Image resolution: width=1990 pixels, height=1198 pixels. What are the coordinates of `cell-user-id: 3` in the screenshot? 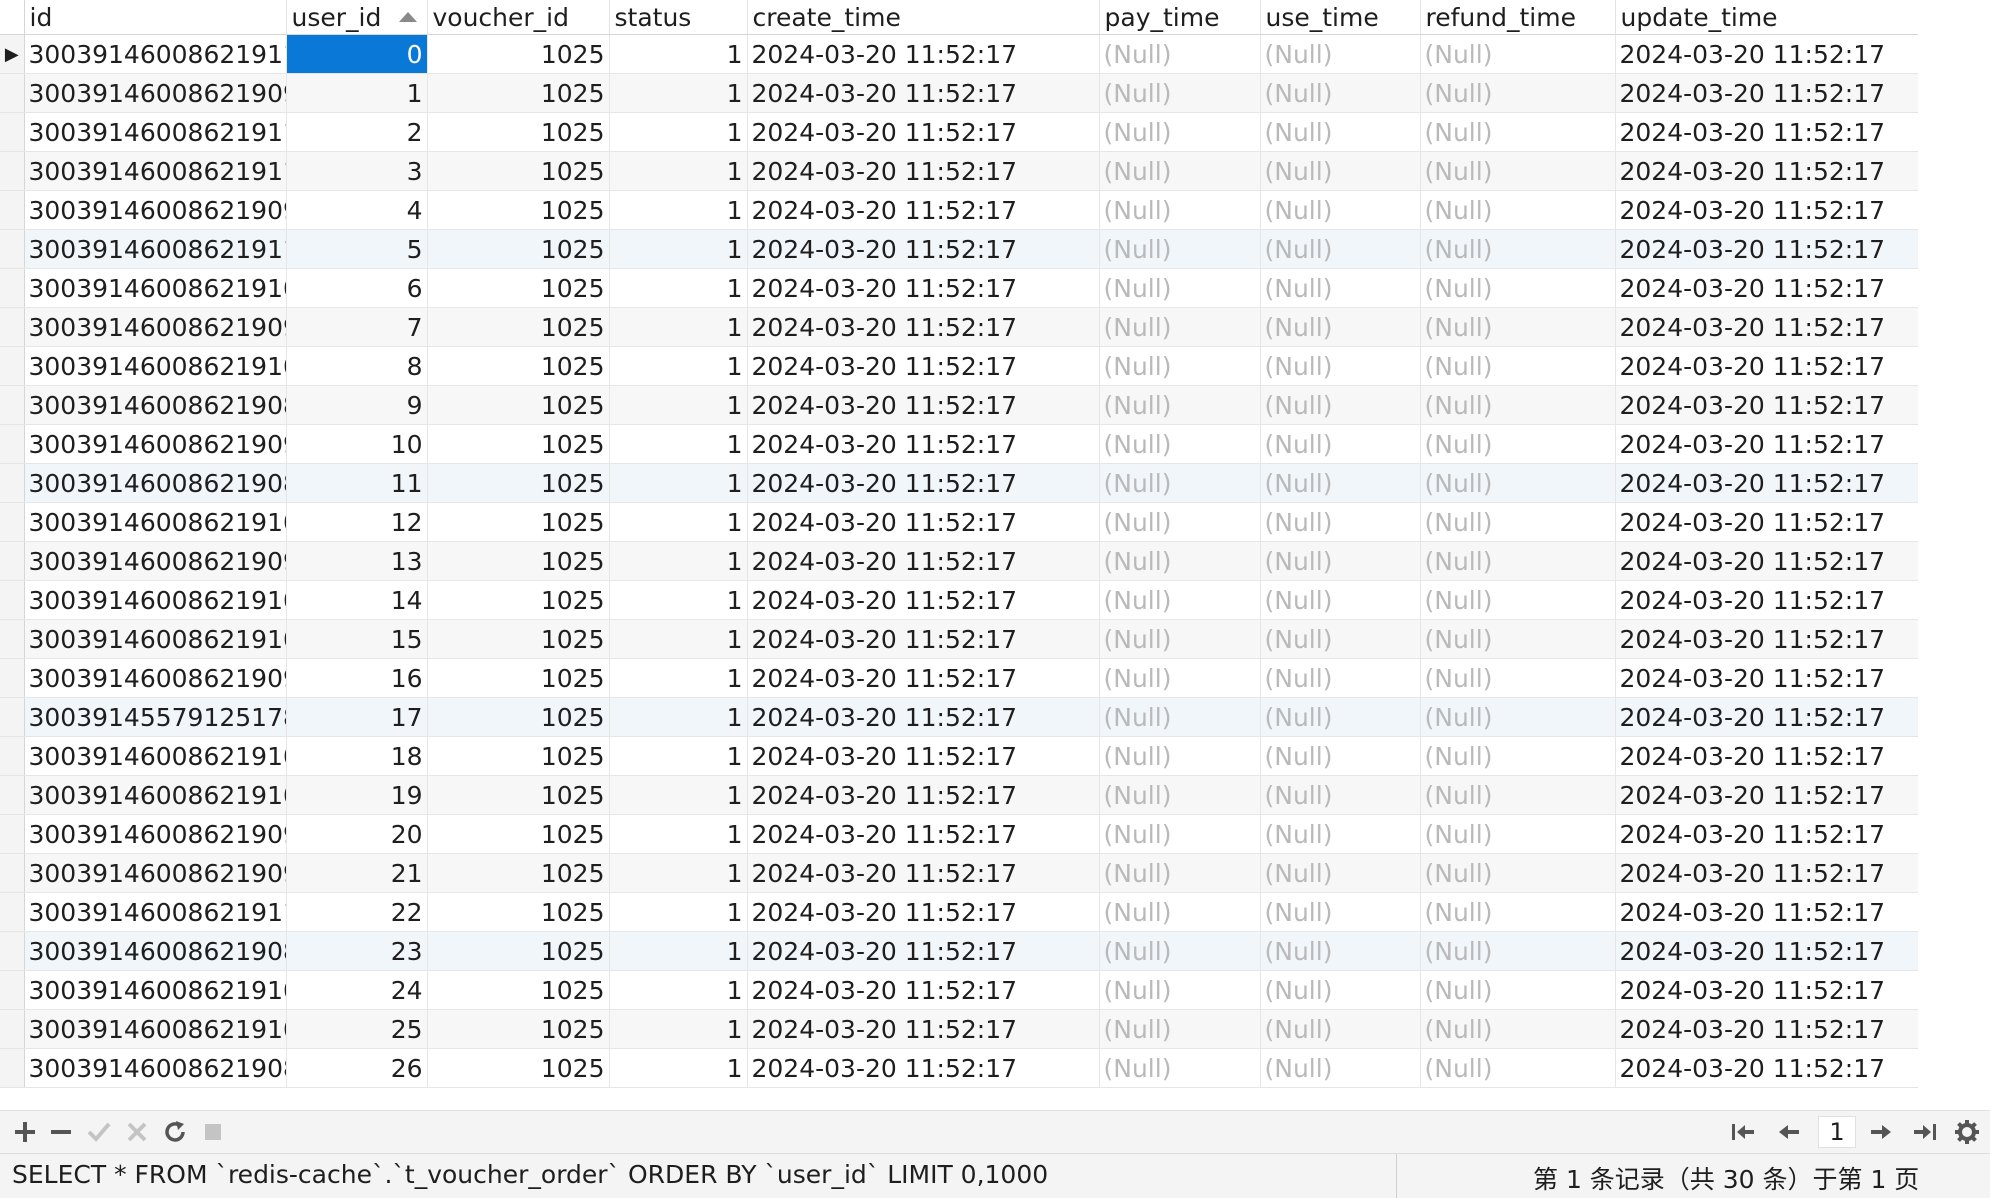 It's located at (357, 171).